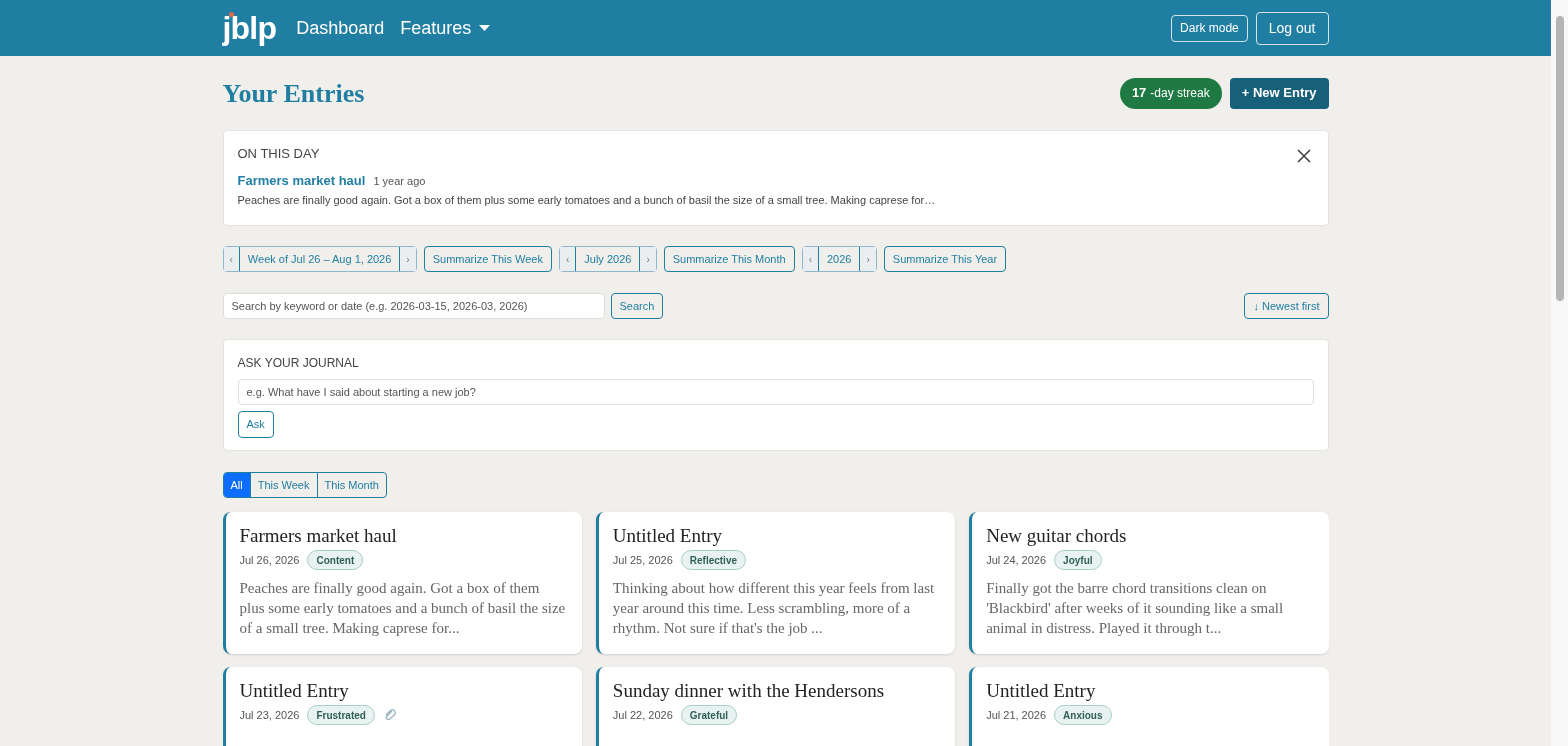  Describe the element at coordinates (775, 706) in the screenshot. I see `entry-card: Sunday dinner with the Hendersons Jul 22, 2026 Grateful` at that location.